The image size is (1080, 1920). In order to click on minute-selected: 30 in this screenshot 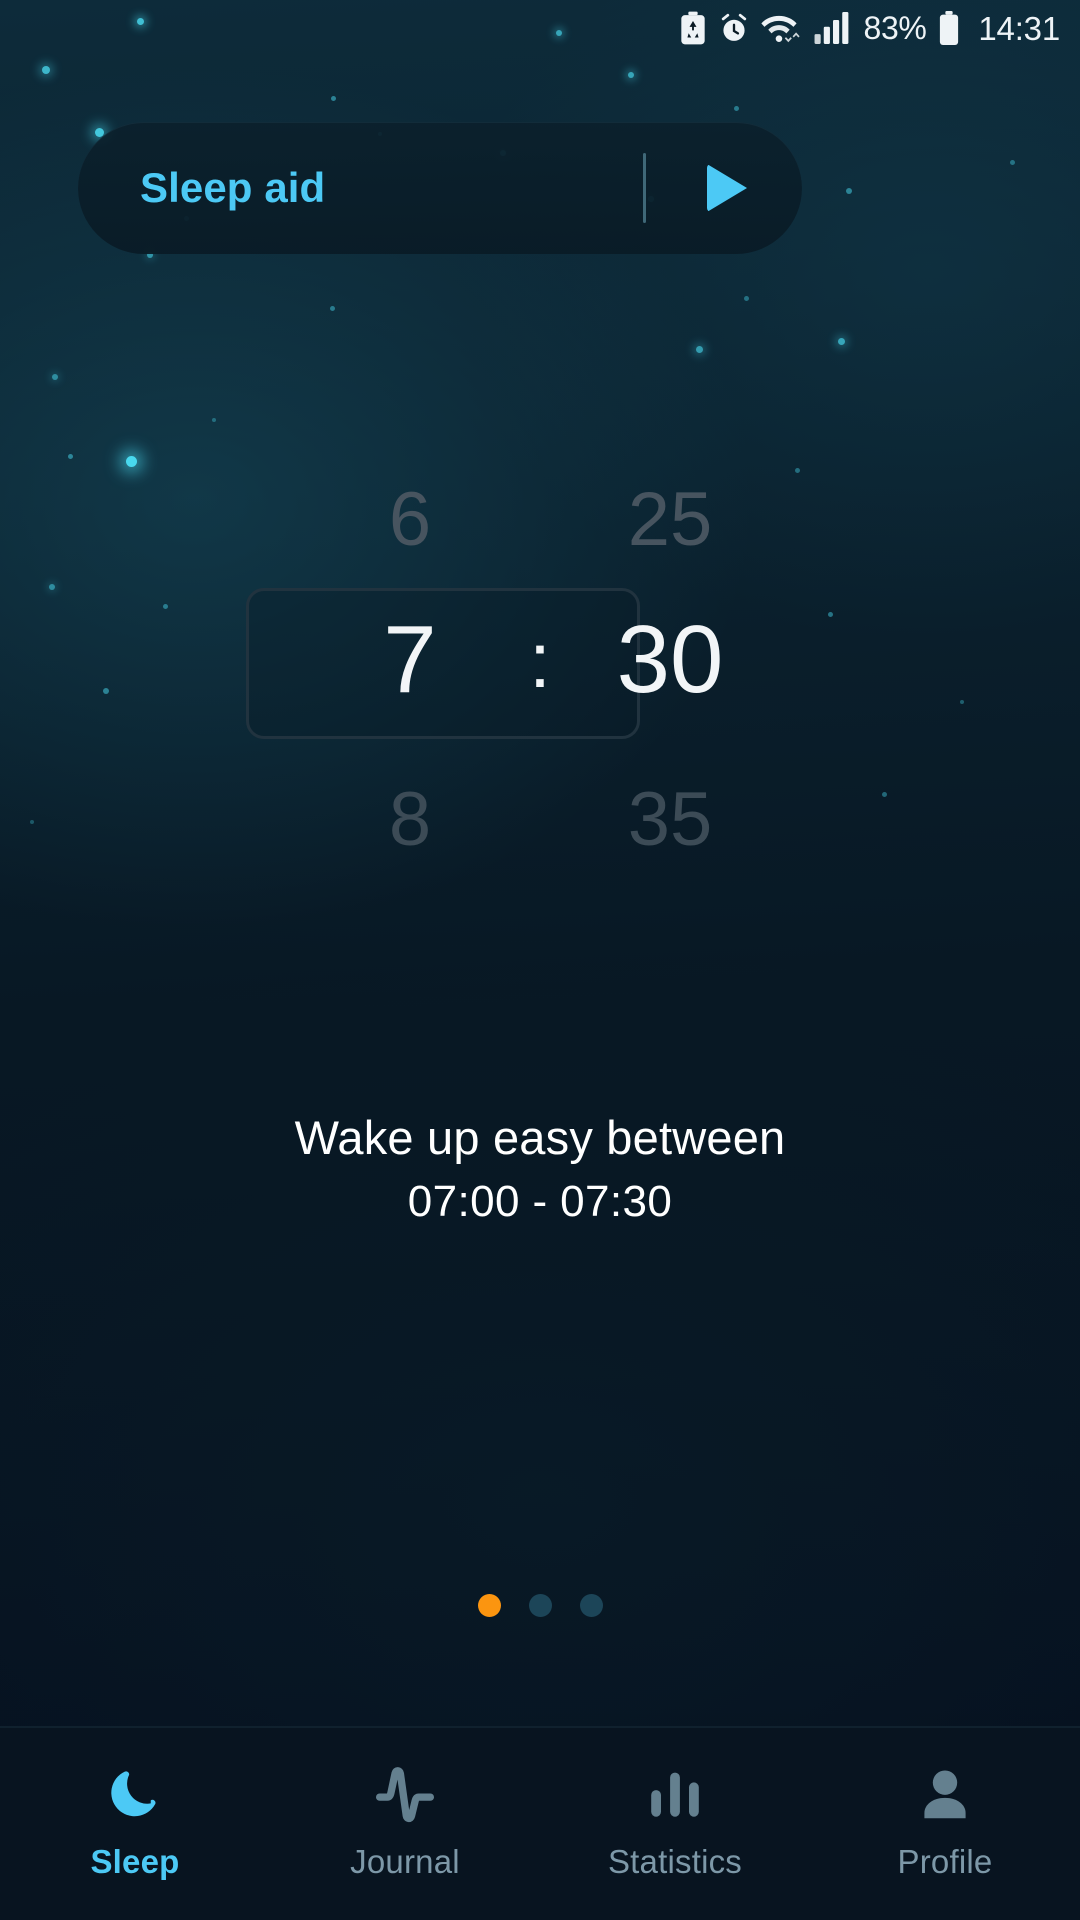, I will do `click(670, 660)`.